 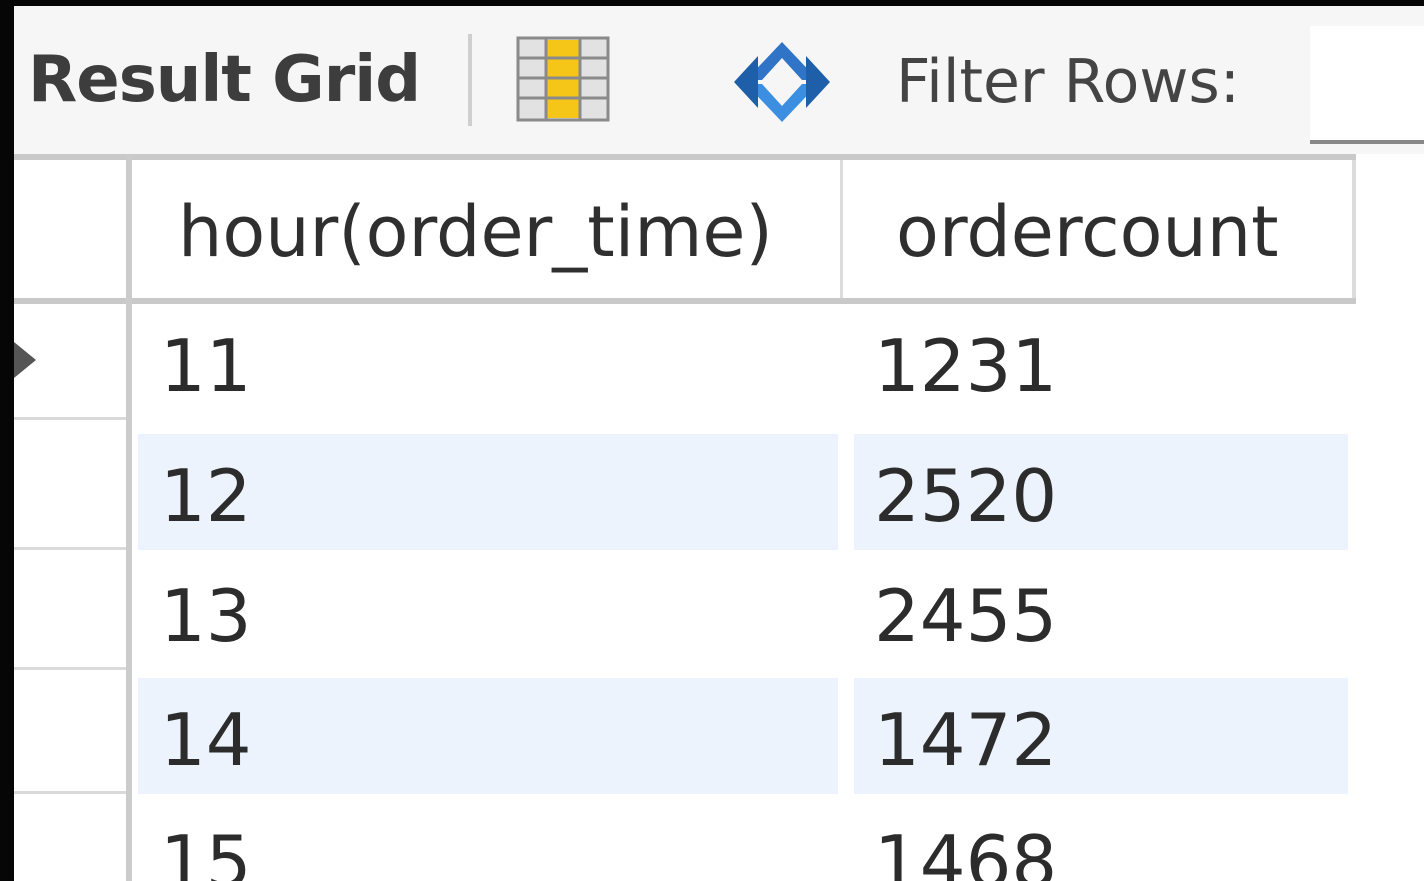 What do you see at coordinates (25, 360) in the screenshot?
I see `current-row-marker-icon` at bounding box center [25, 360].